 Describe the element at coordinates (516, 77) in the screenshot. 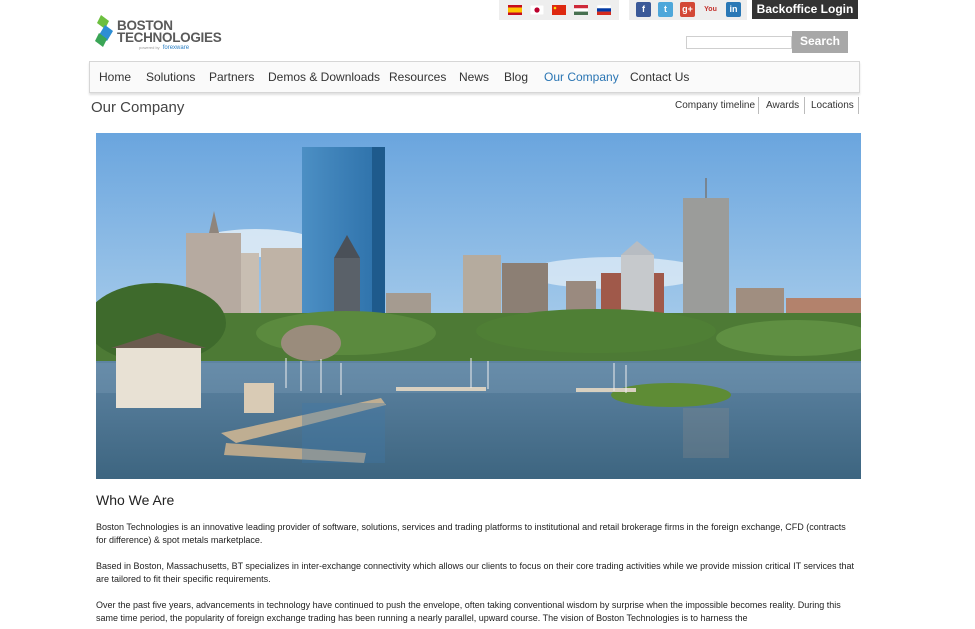

I see `nav-item-blog: Blog` at that location.